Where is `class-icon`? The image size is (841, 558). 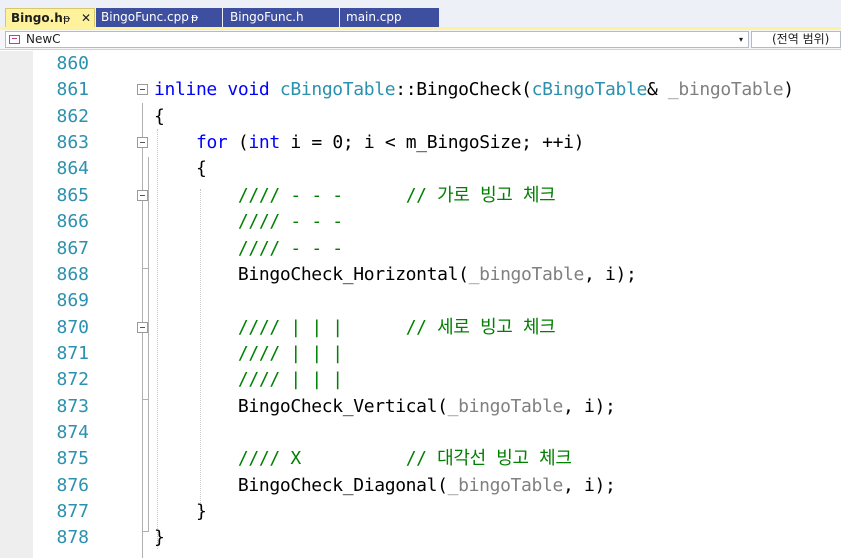 class-icon is located at coordinates (14, 39).